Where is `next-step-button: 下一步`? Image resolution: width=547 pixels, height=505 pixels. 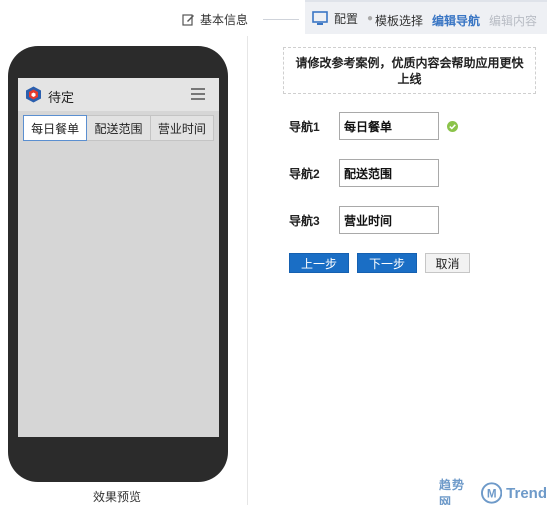
next-step-button: 下一步 is located at coordinates (387, 263).